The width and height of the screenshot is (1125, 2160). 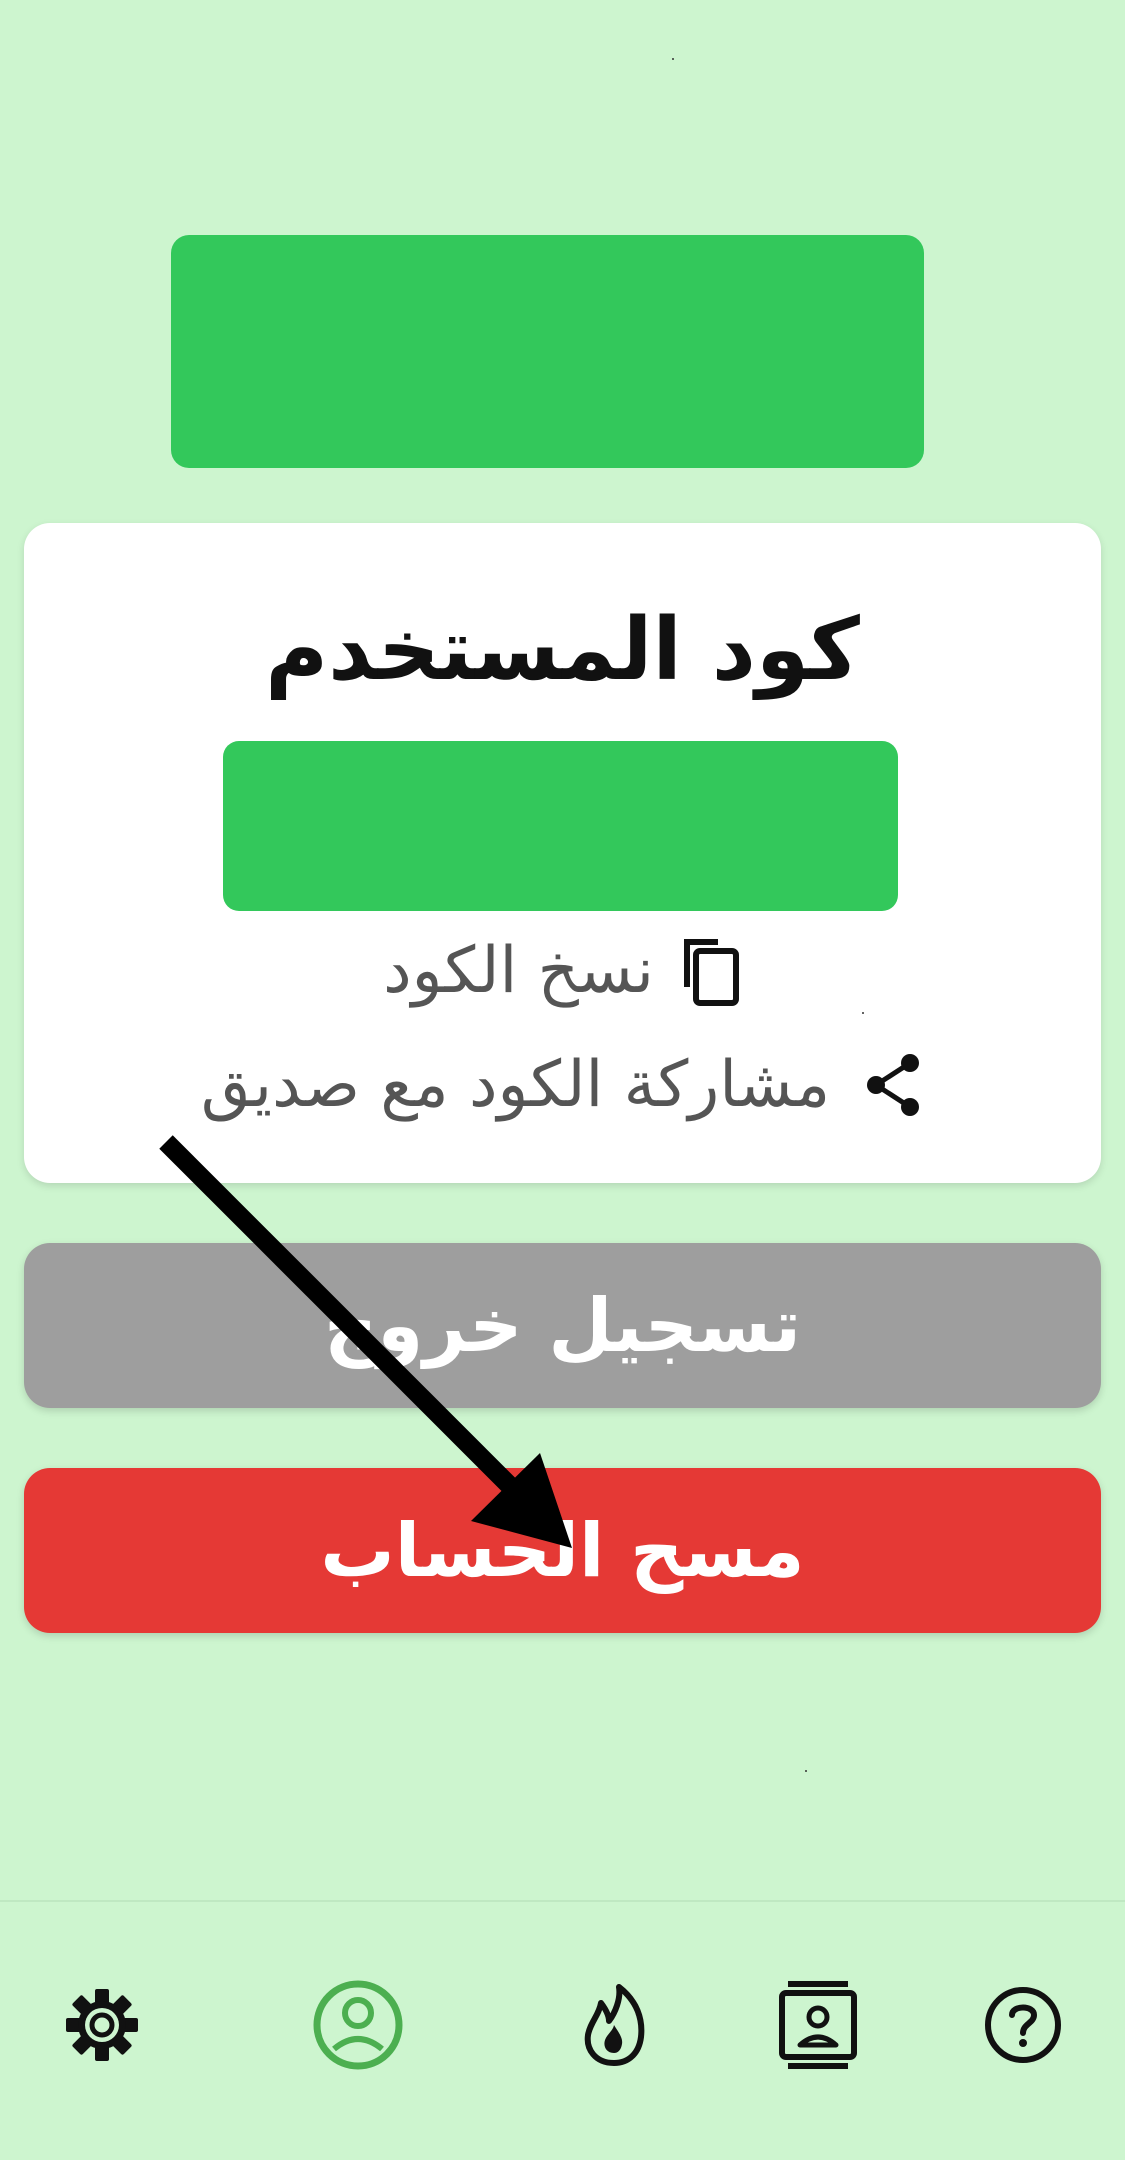 I want to click on help-icon, so click(x=1023, y=2027).